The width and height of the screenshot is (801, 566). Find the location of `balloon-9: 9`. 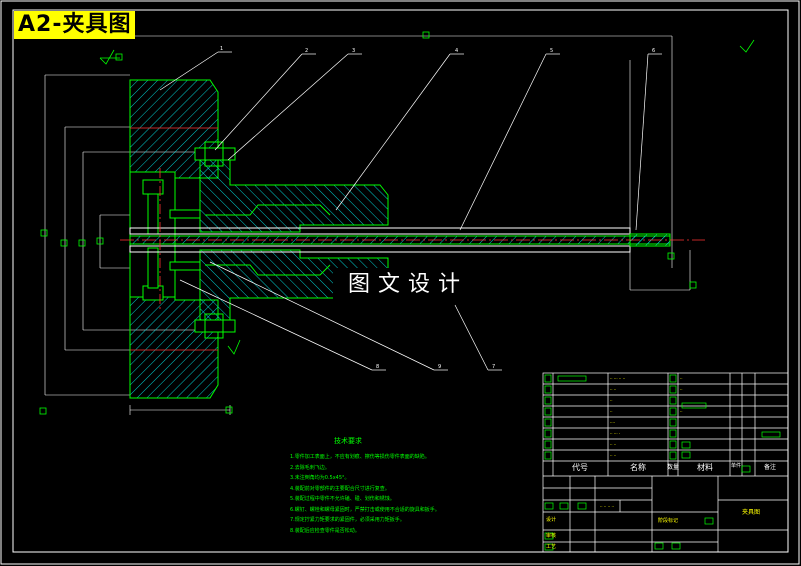

balloon-9: 9 is located at coordinates (439, 367).